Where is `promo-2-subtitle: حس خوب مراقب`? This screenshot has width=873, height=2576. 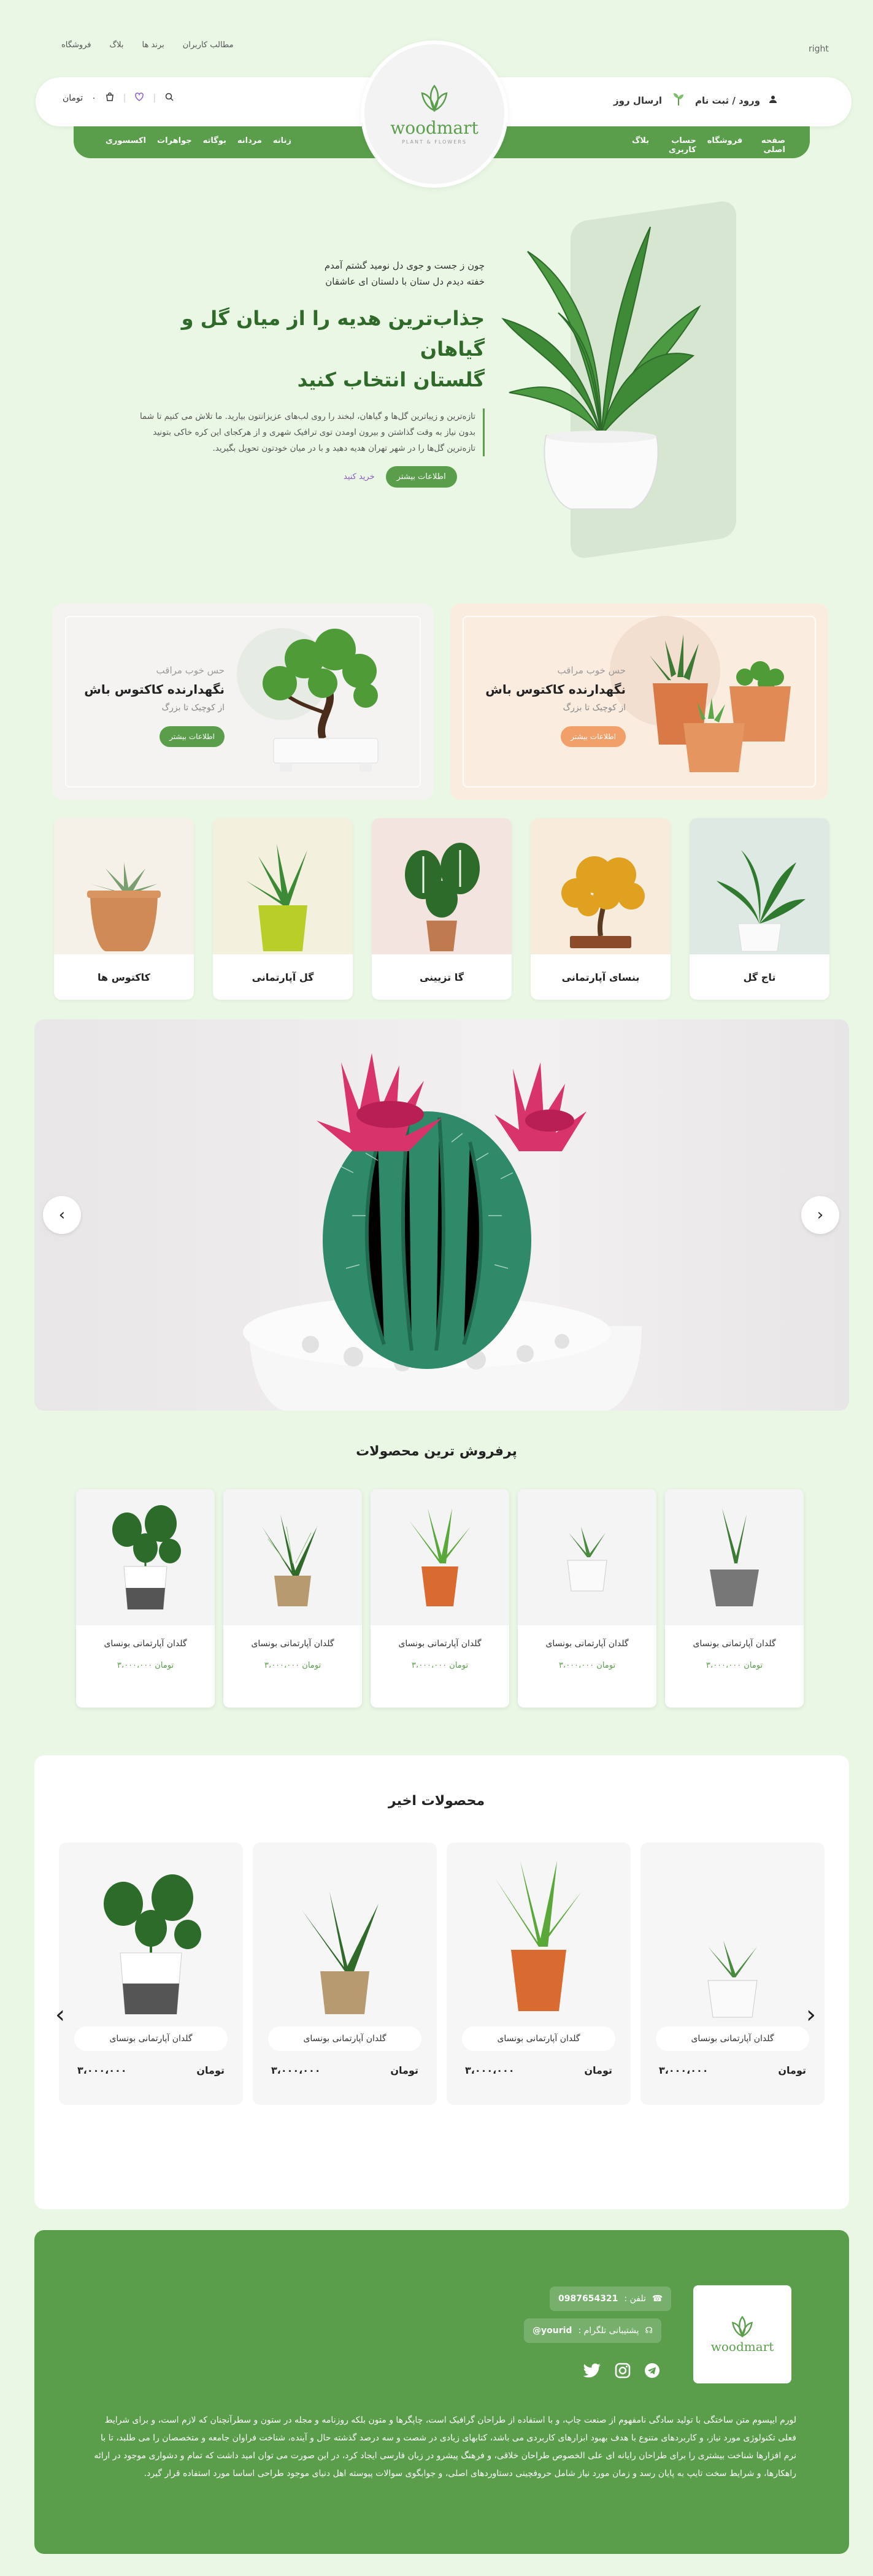
promo-2-subtitle: حس خوب مراقب is located at coordinates (591, 670).